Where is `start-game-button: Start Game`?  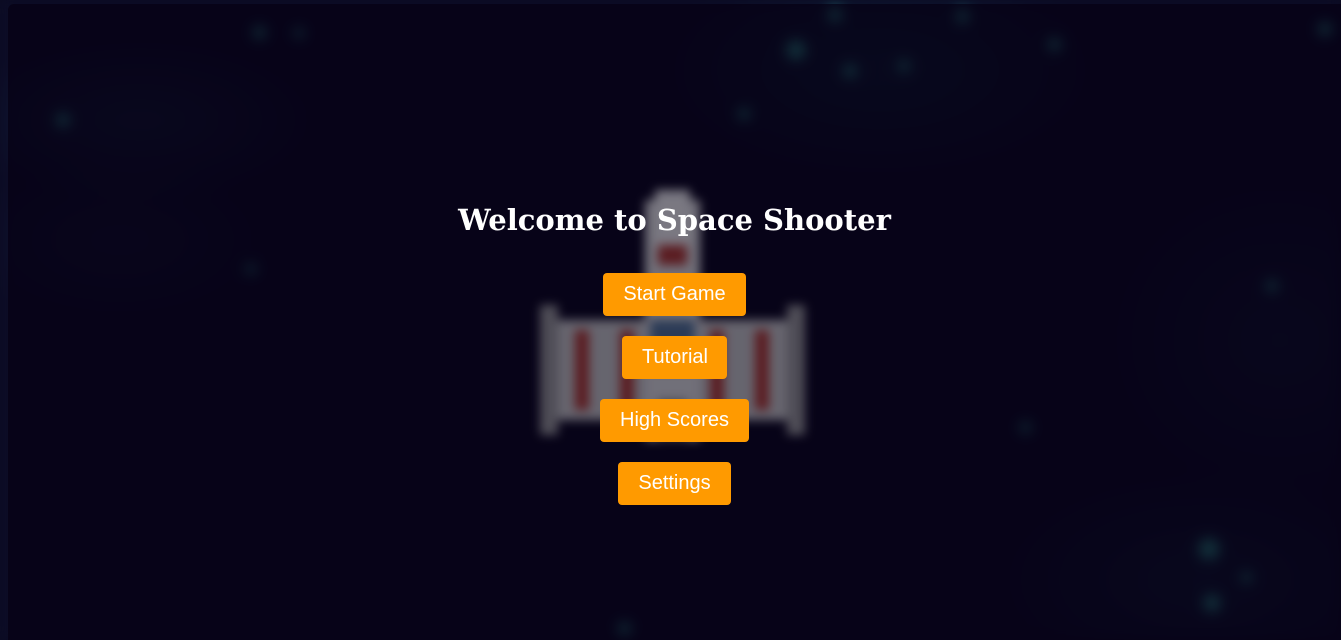 start-game-button: Start Game is located at coordinates (674, 294).